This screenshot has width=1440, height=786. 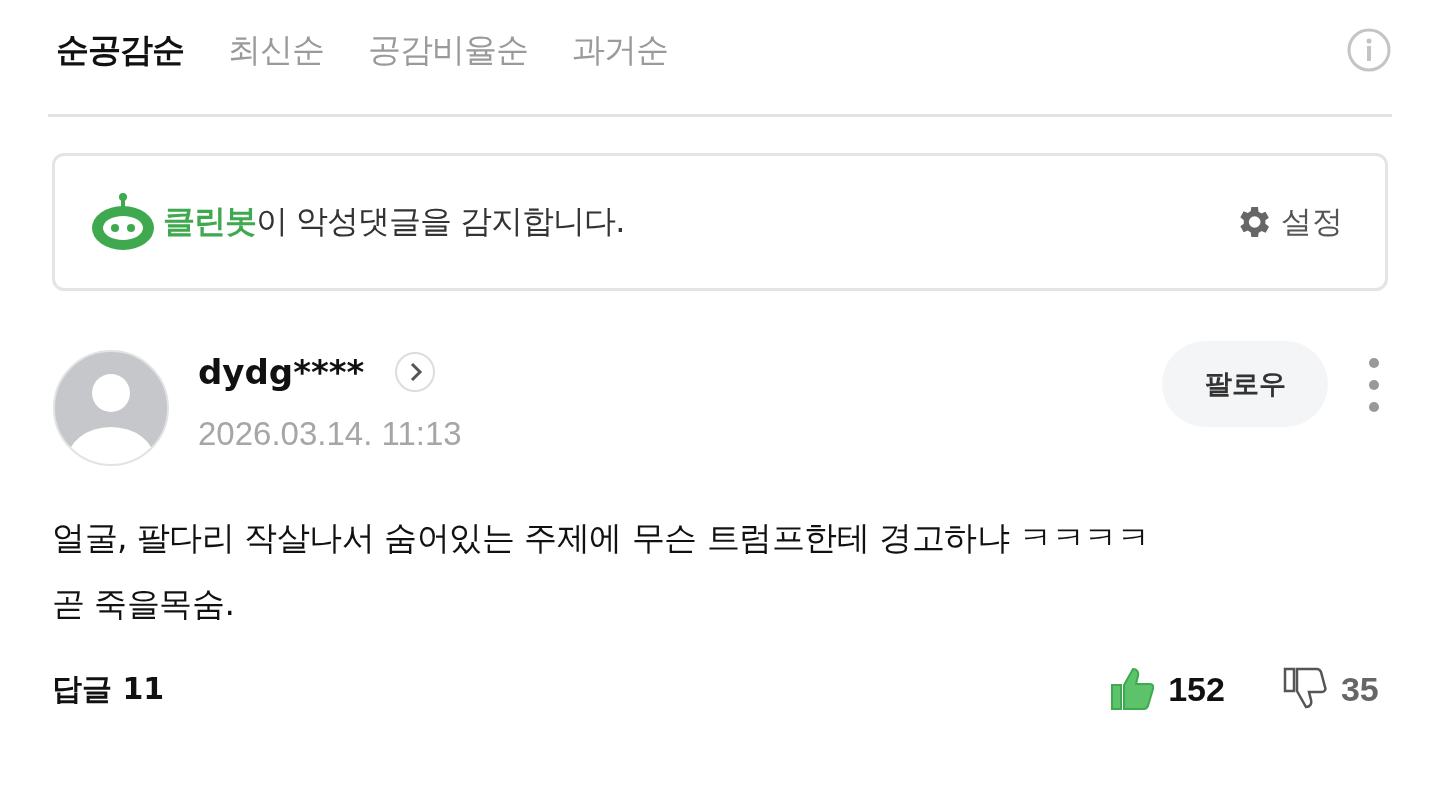 I want to click on follow-button: 팔로우, so click(x=1245, y=384).